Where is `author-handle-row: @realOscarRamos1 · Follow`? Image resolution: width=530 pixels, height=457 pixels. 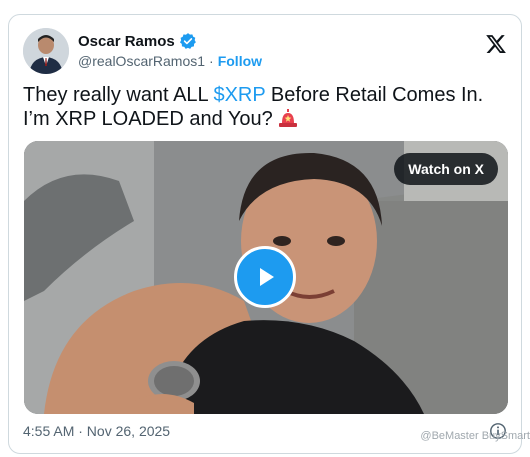
author-handle-row: @realOscarRamos1 · Follow is located at coordinates (170, 61).